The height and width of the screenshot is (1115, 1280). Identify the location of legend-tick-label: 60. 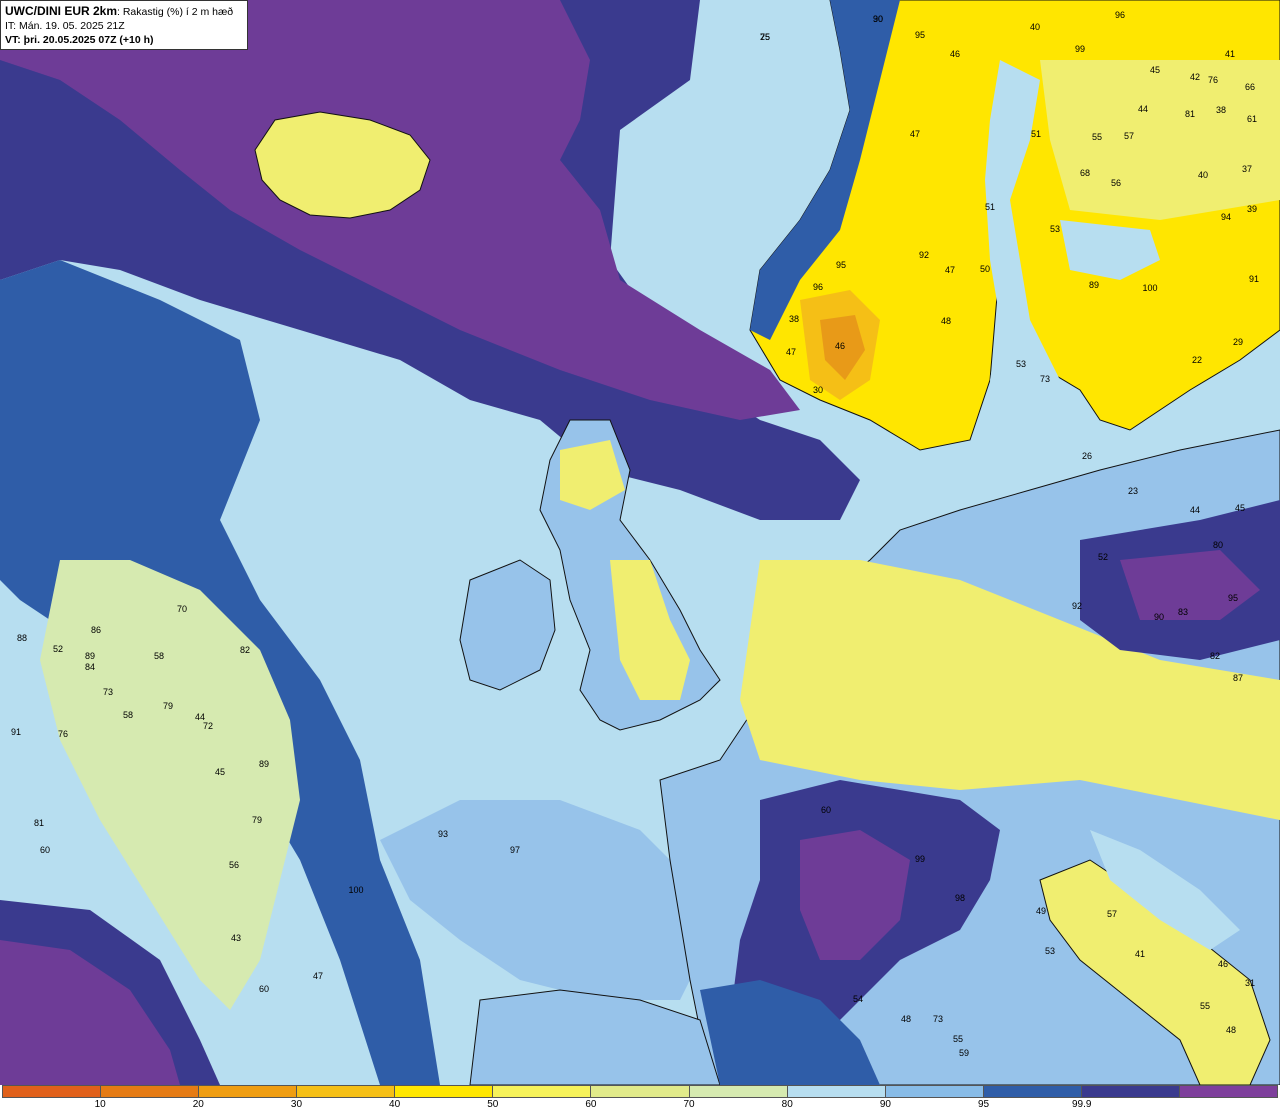
(591, 1104).